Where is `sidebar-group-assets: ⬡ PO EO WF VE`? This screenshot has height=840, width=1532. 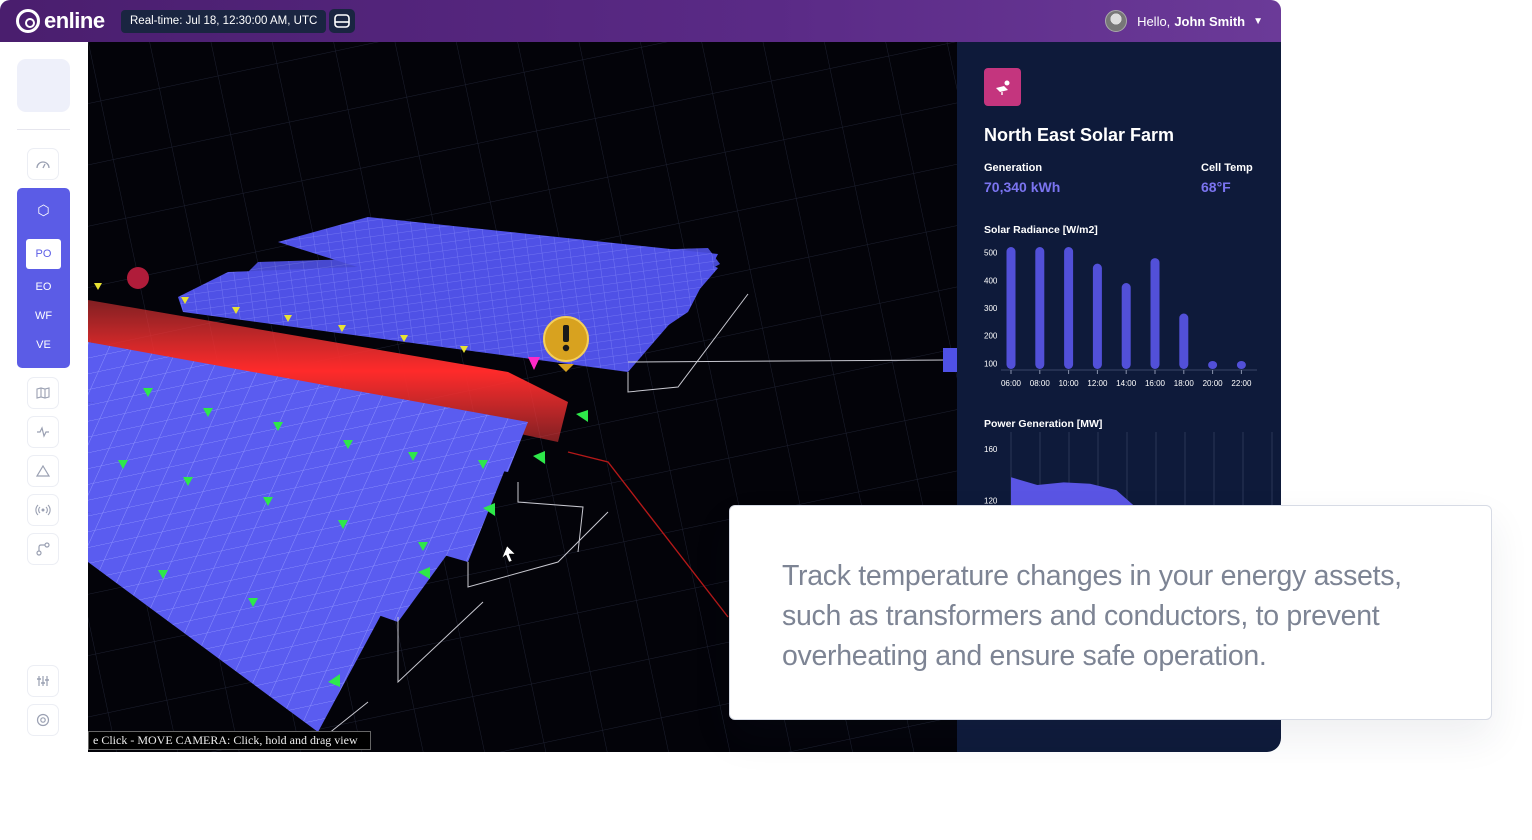
sidebar-group-assets: ⬡ PO EO WF VE is located at coordinates (43, 278).